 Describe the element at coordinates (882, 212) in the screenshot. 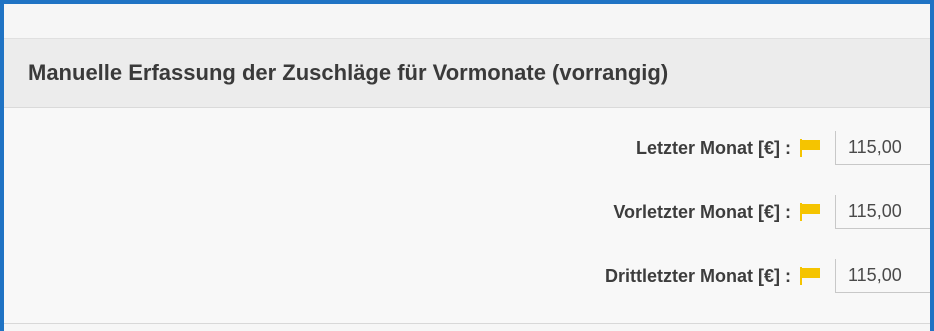

I see `vorletzter-monat-input` at that location.